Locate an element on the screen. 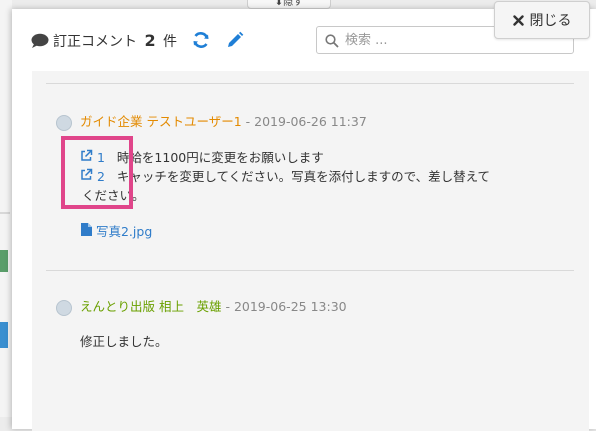 This screenshot has height=431, width=596. attachment-link: 写真2.jpg is located at coordinates (116, 232).